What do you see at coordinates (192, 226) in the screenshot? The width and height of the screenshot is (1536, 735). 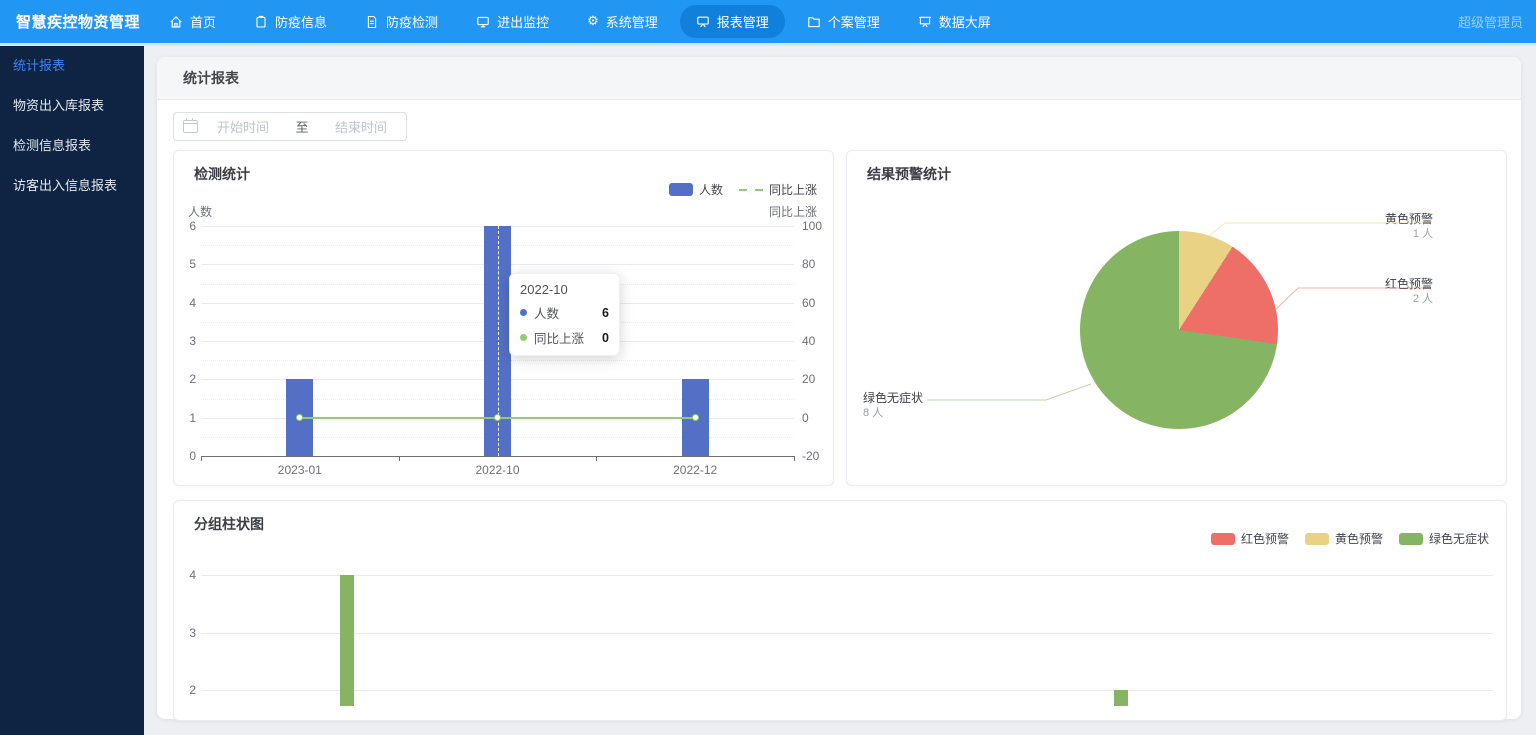 I see `y-axis-tick-left: 6` at bounding box center [192, 226].